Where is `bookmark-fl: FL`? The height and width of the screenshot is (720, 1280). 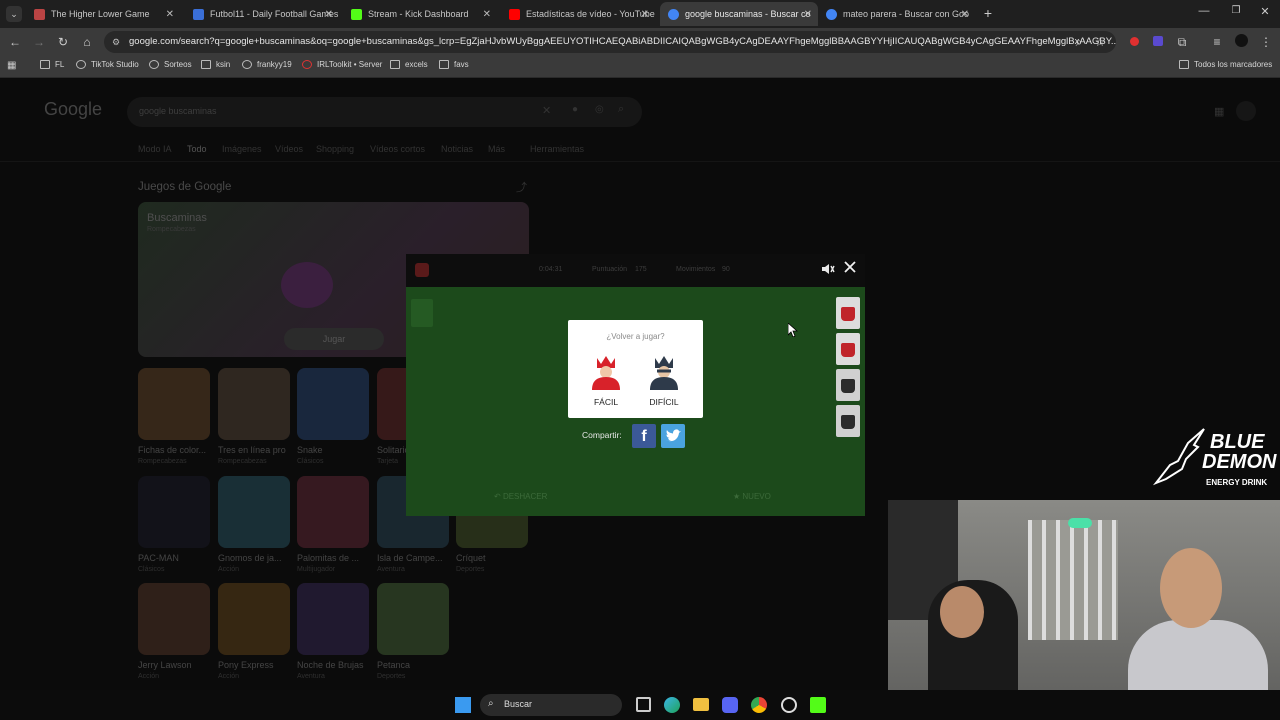 bookmark-fl: FL is located at coordinates (52, 64).